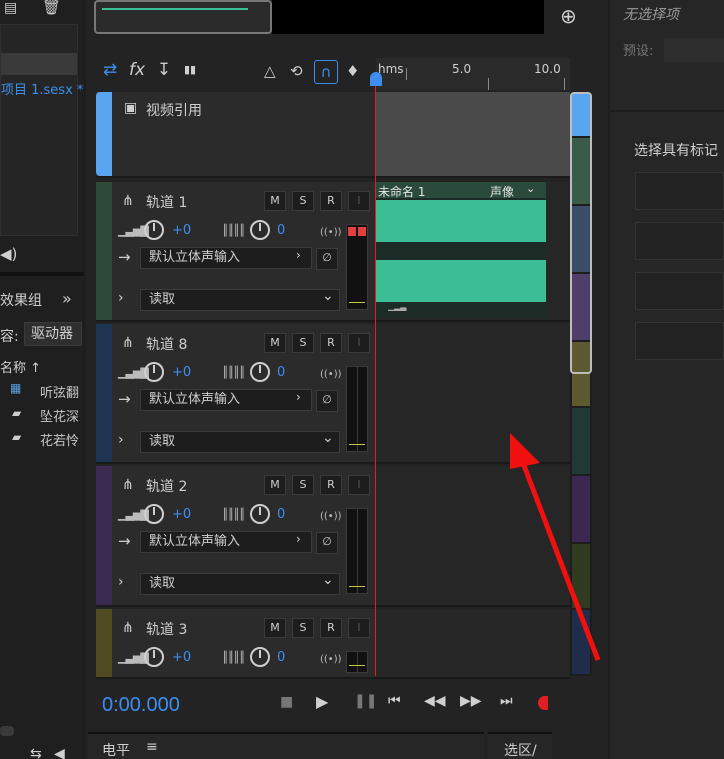 The width and height of the screenshot is (724, 759). What do you see at coordinates (435, 701) in the screenshot?
I see `rewind-icon: ◀◀` at bounding box center [435, 701].